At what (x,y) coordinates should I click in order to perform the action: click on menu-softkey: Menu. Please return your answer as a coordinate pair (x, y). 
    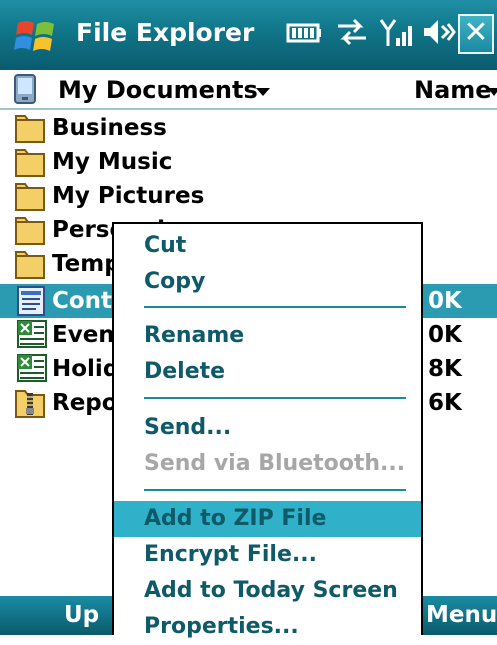
    Looking at the image, I should click on (461, 615).